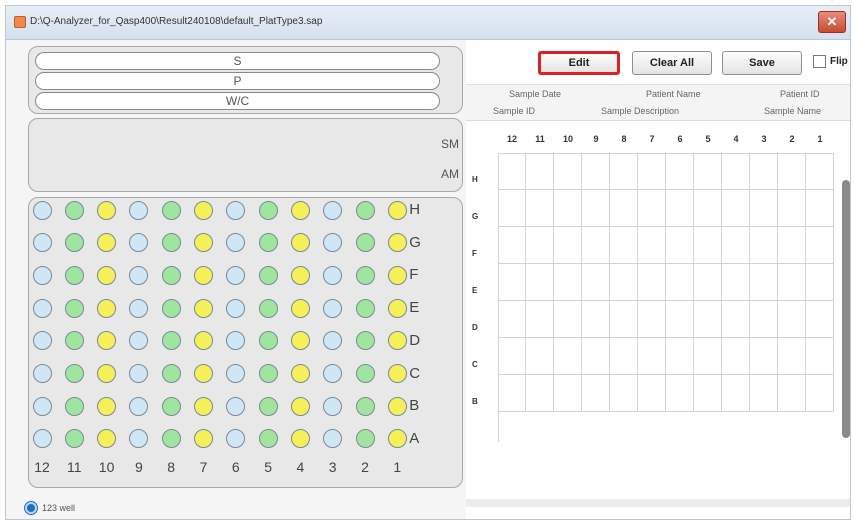  Describe the element at coordinates (236, 373) in the screenshot. I see `well-C6` at that location.